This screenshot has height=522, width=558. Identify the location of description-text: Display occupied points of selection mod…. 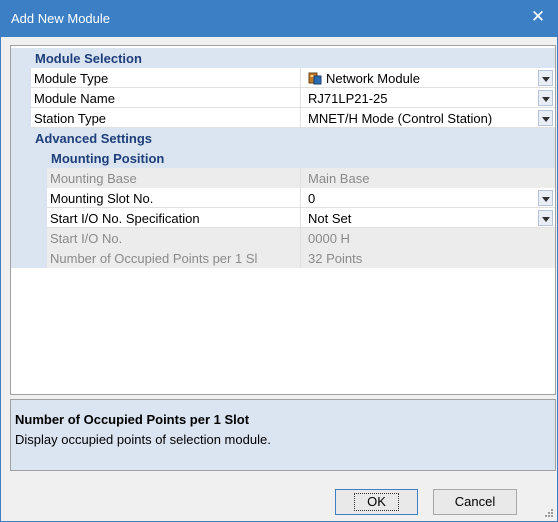
(143, 439).